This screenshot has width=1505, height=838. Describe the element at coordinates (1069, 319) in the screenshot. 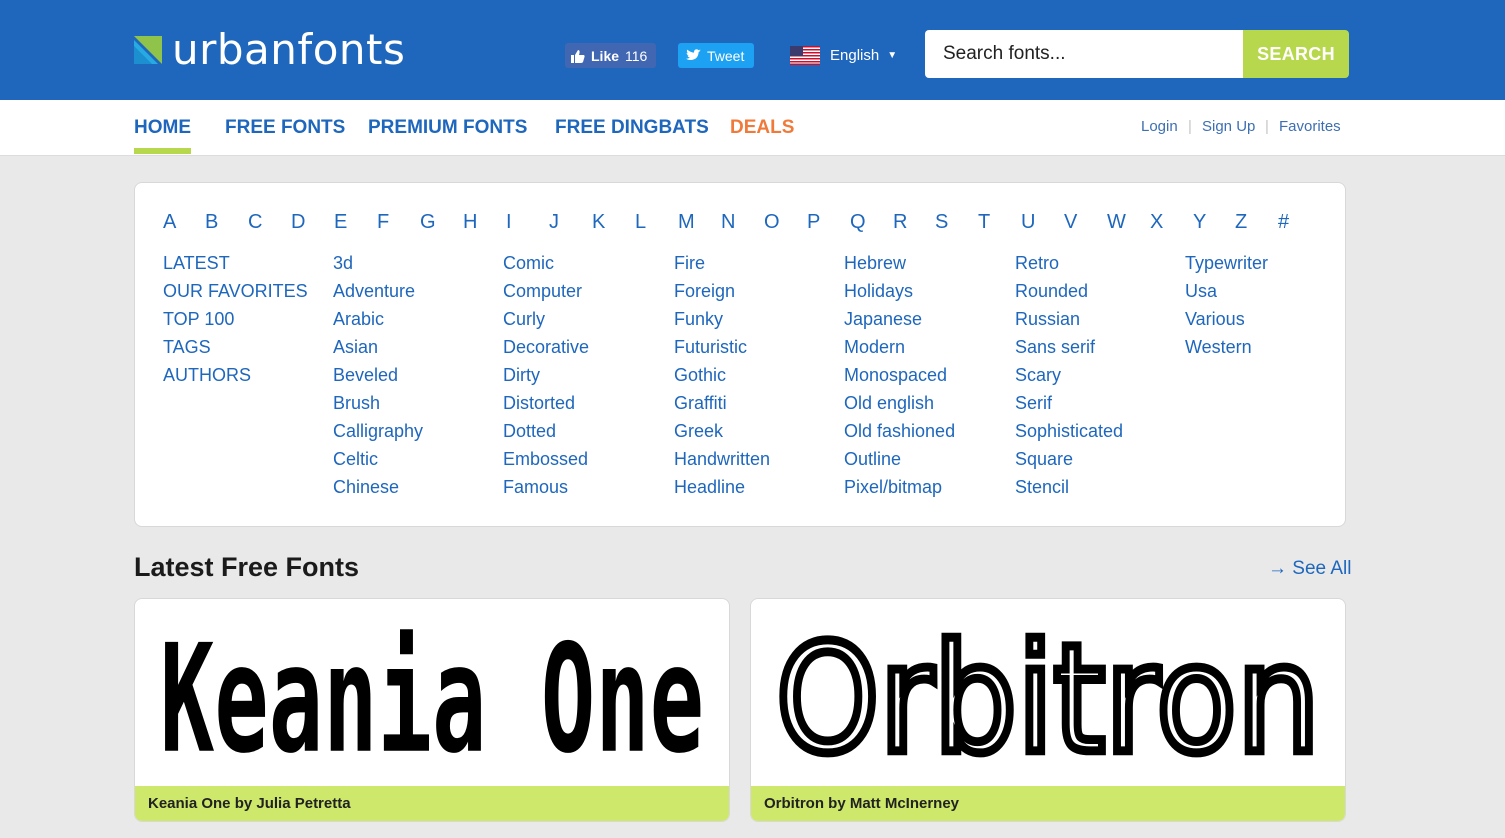

I see `category-link: Russian` at that location.